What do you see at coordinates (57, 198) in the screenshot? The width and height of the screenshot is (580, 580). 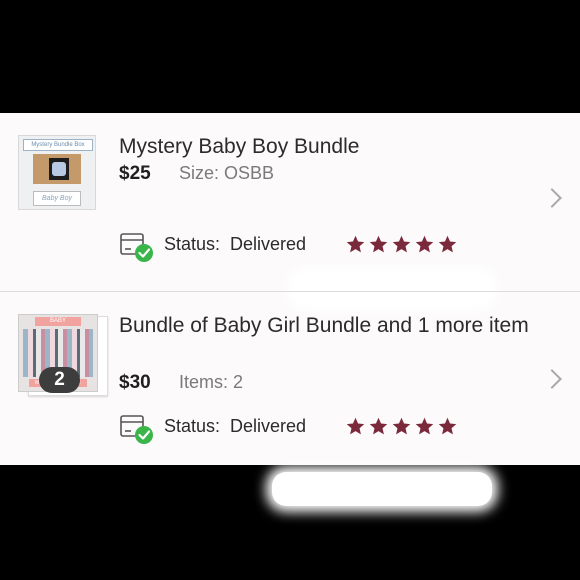 I see `thumbnail-label-bottom: Baby Boy` at bounding box center [57, 198].